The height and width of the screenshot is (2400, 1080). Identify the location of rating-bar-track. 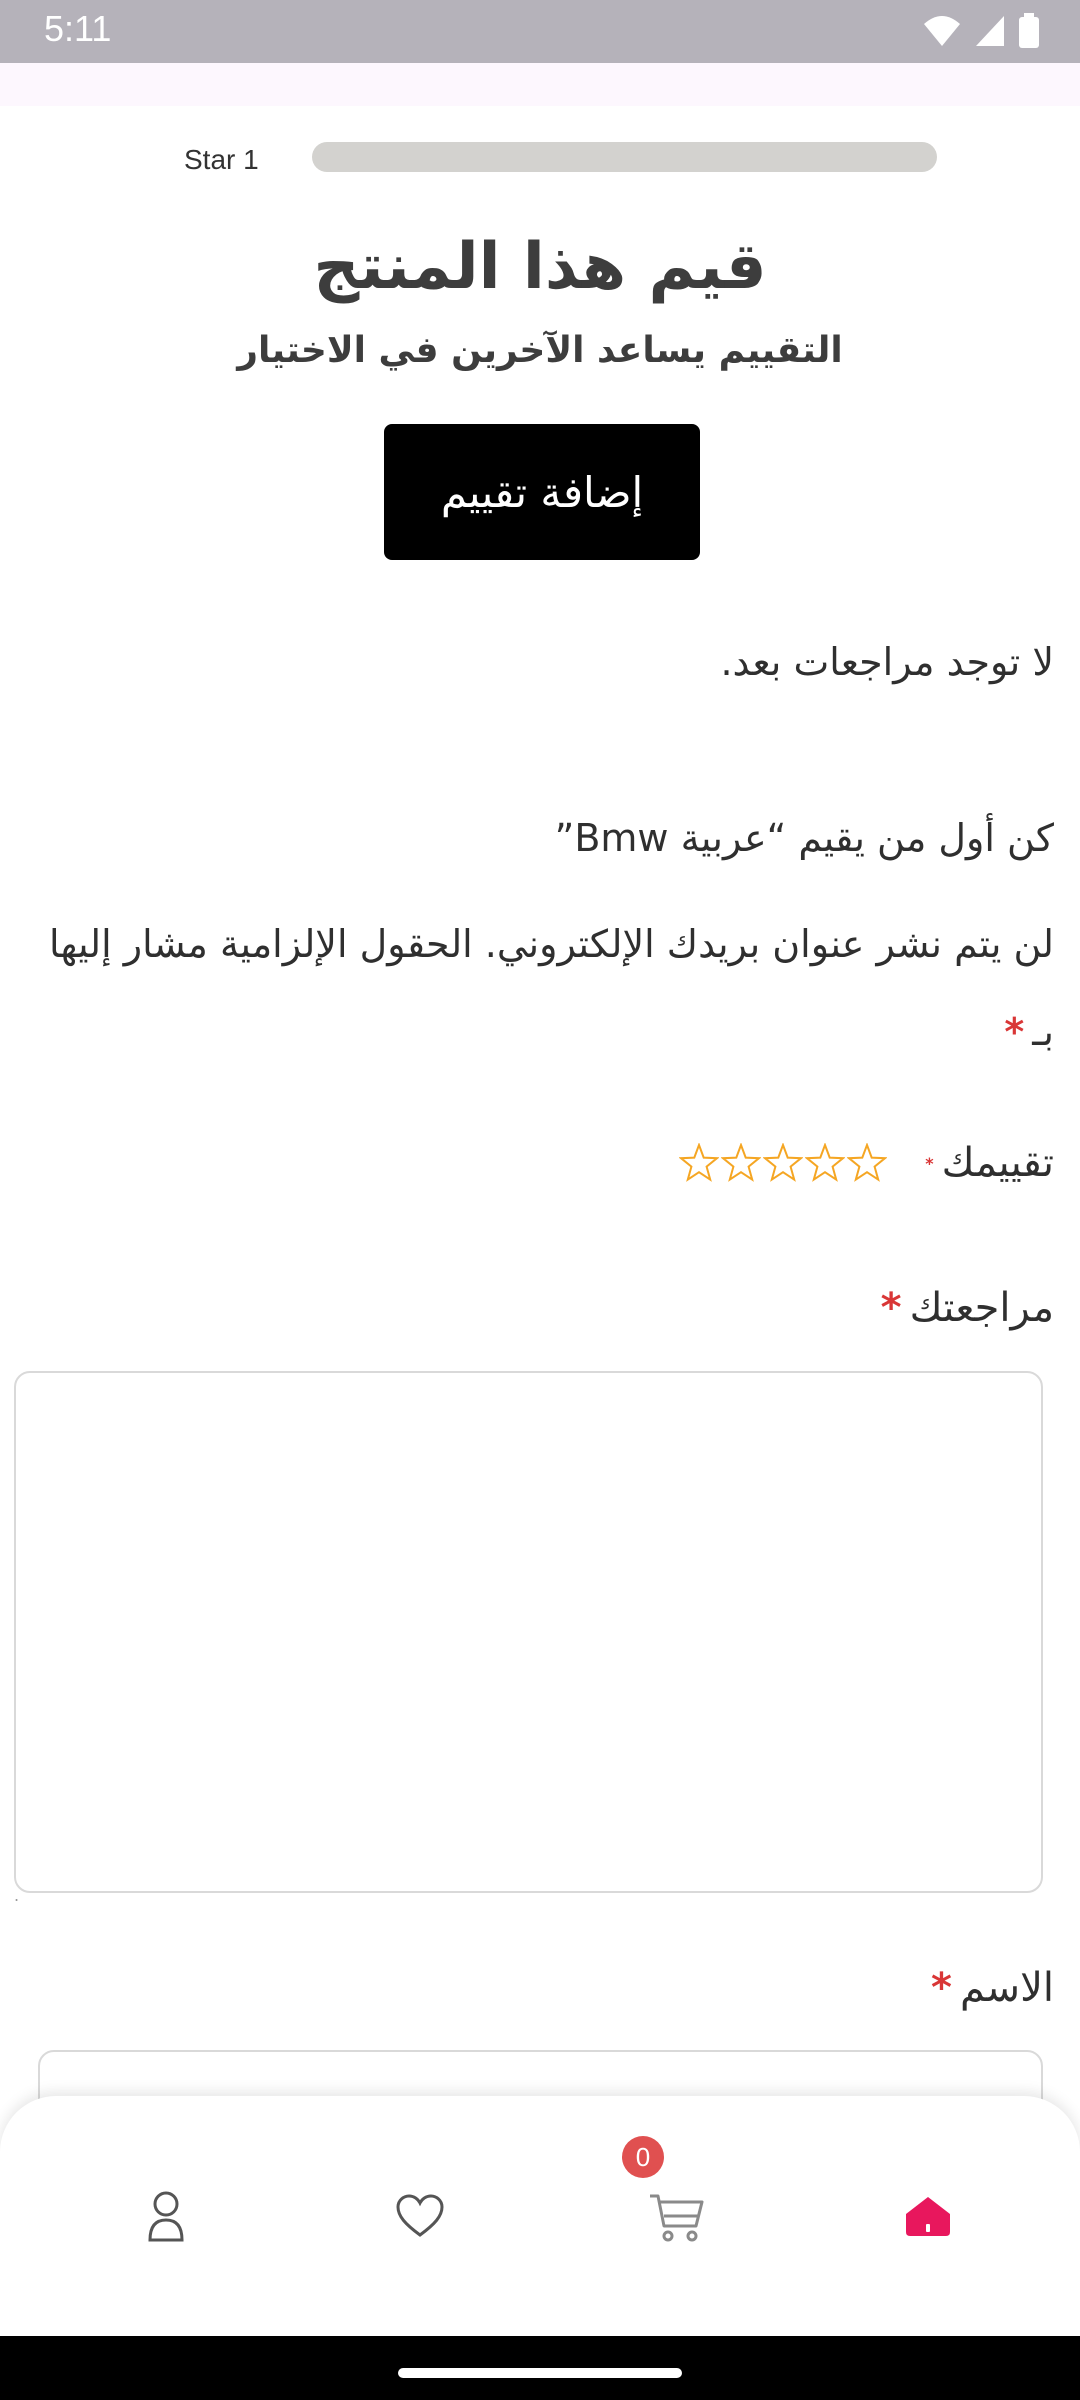
(624, 157).